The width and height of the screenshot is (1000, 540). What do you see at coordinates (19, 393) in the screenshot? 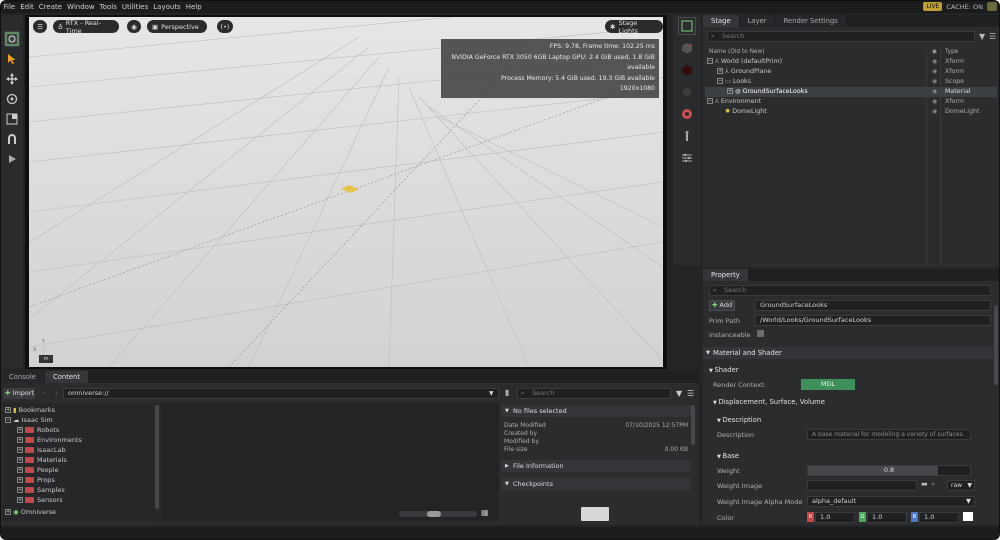
I see `import-button: ✚ Import` at bounding box center [19, 393].